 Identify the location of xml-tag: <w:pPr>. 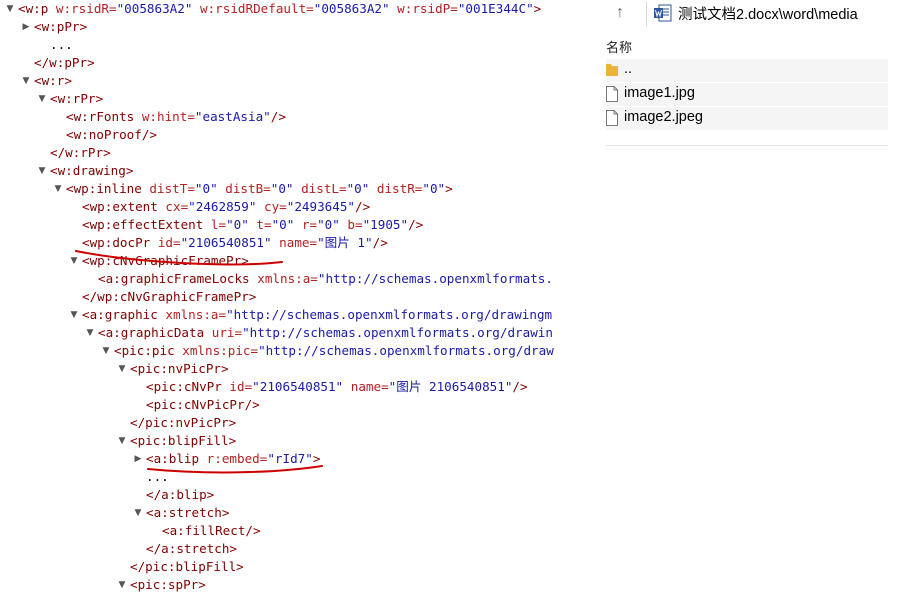
(61, 26).